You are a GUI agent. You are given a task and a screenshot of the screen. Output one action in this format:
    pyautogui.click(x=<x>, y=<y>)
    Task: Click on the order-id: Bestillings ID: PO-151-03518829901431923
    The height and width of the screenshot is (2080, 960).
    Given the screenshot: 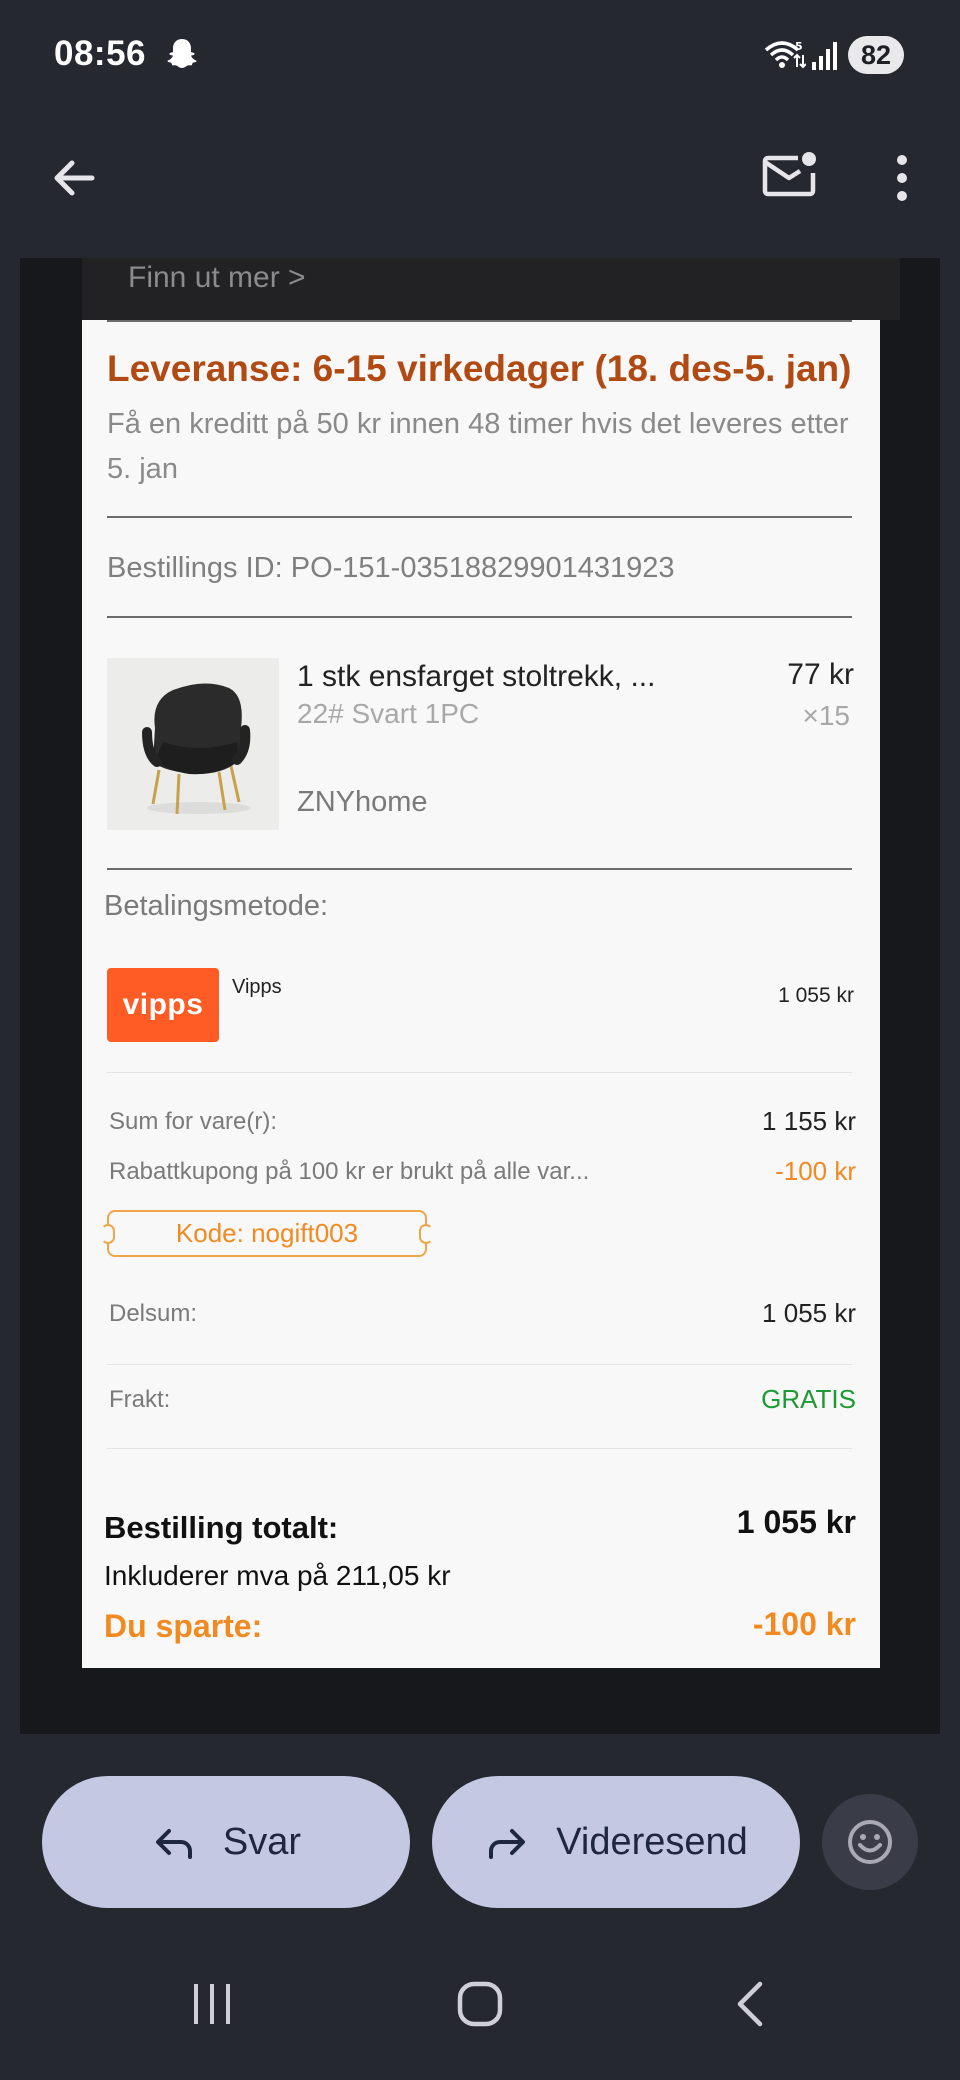 What is the action you would take?
    pyautogui.click(x=391, y=568)
    